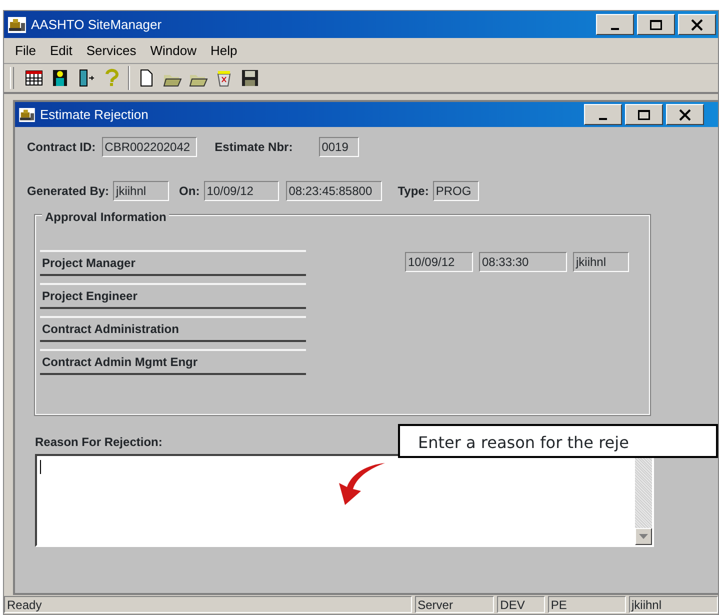 The height and width of the screenshot is (615, 719). Describe the element at coordinates (173, 329) in the screenshot. I see `role-label: Contract Administration` at that location.